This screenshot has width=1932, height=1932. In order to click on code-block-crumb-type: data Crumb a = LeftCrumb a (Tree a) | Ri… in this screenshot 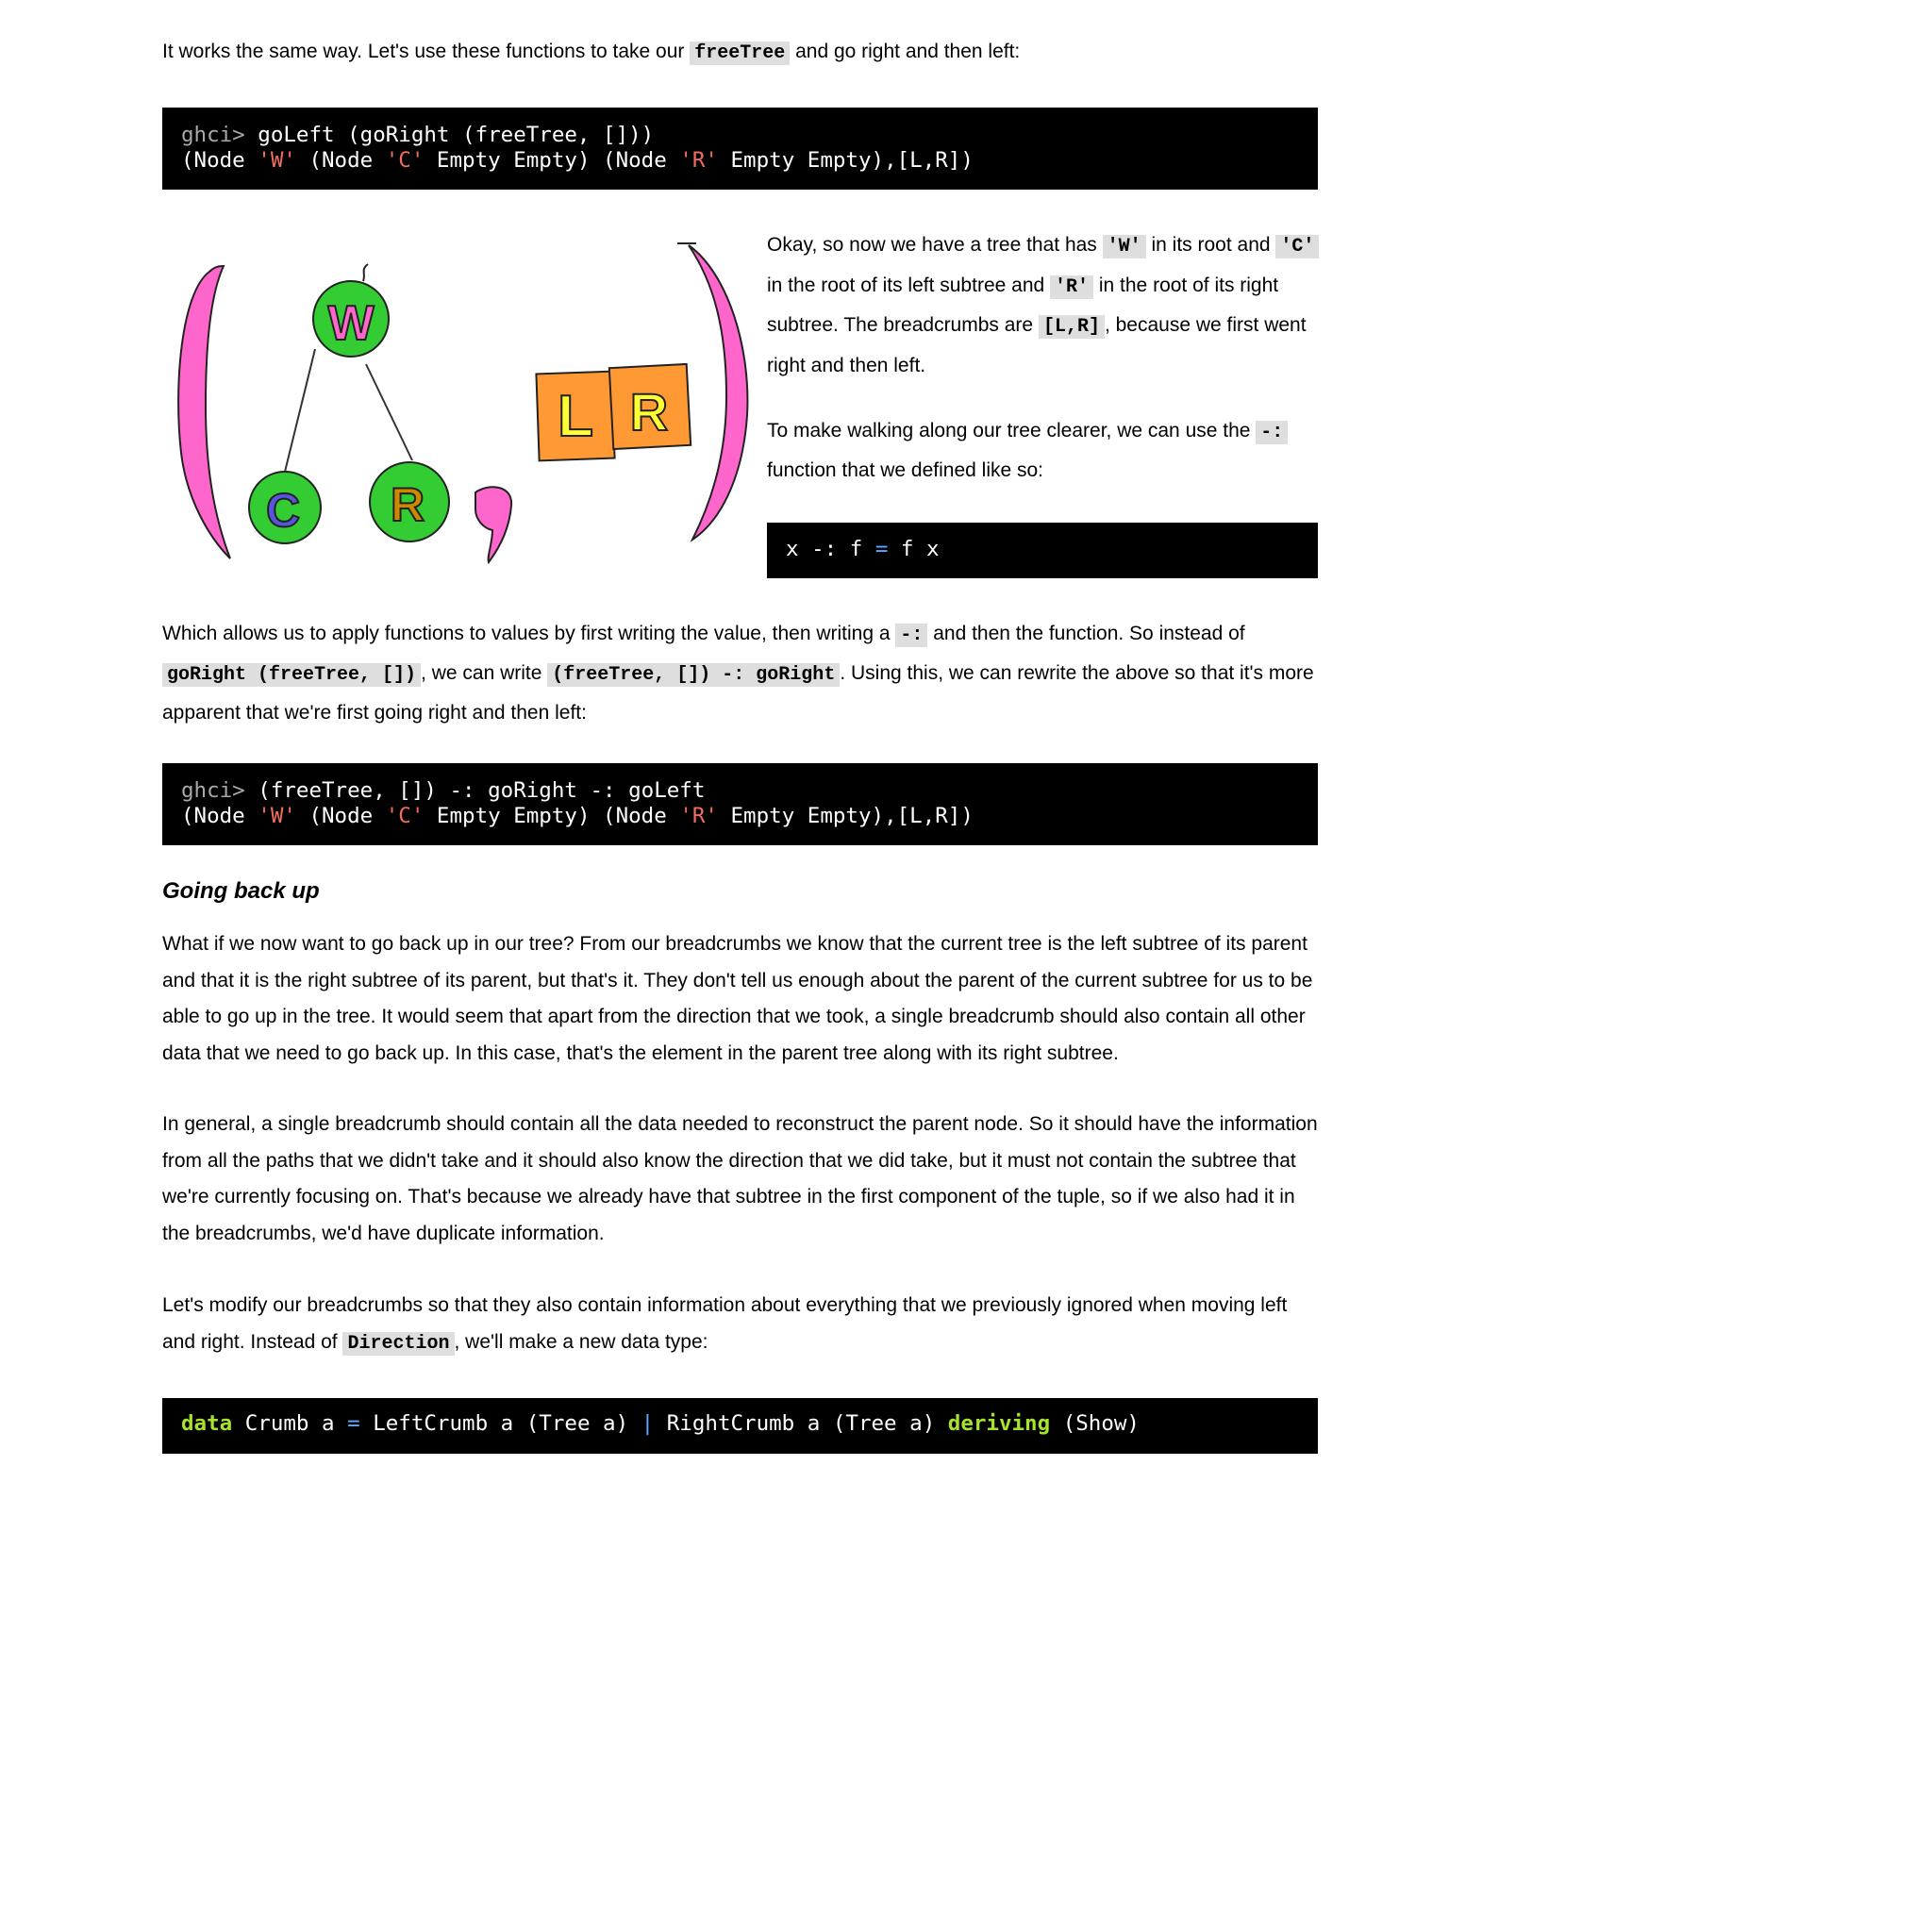, I will do `click(740, 1426)`.